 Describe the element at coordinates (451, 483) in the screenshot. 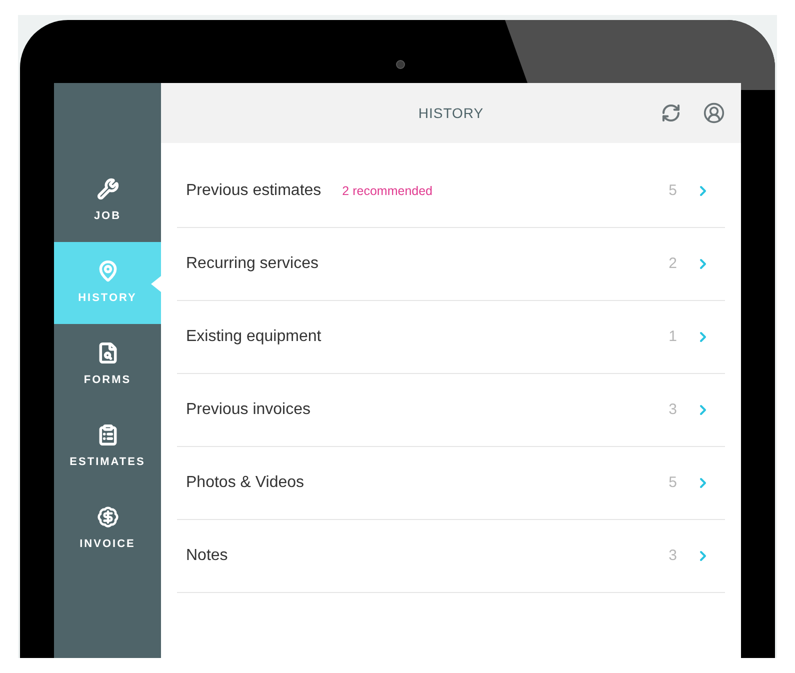

I see `history-row: Photos & Videos 5` at that location.